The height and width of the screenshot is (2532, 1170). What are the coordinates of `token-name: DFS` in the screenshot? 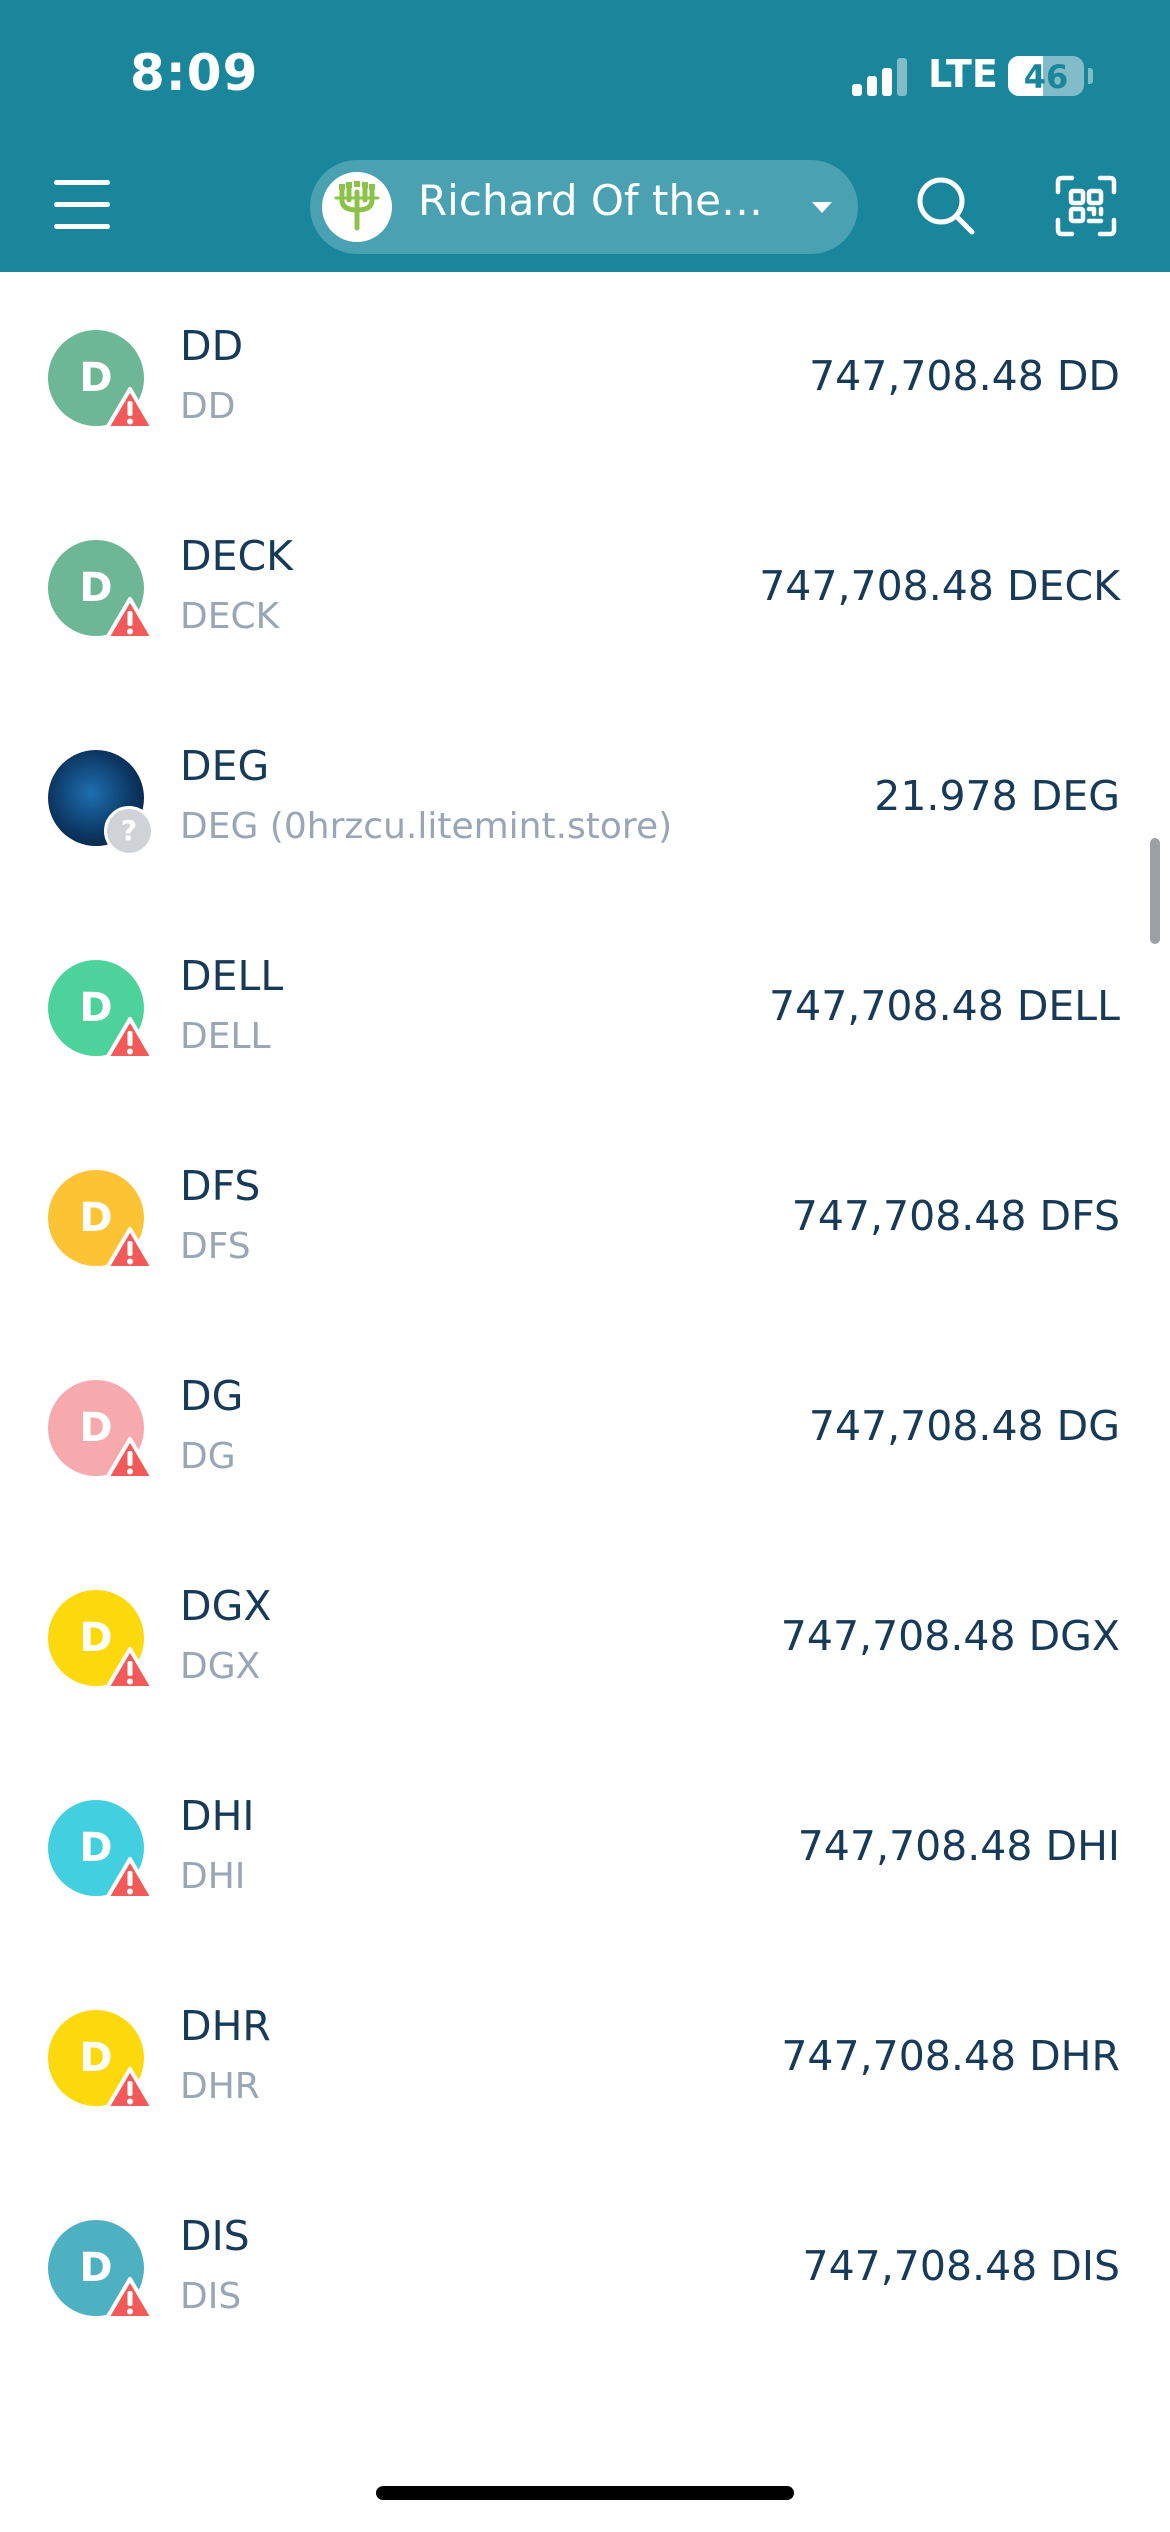 It's located at (215, 1246).